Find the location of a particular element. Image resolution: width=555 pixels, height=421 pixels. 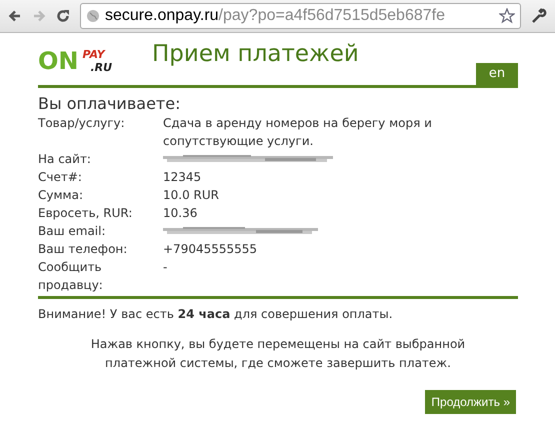

page-title: Прием платежей is located at coordinates (256, 54).